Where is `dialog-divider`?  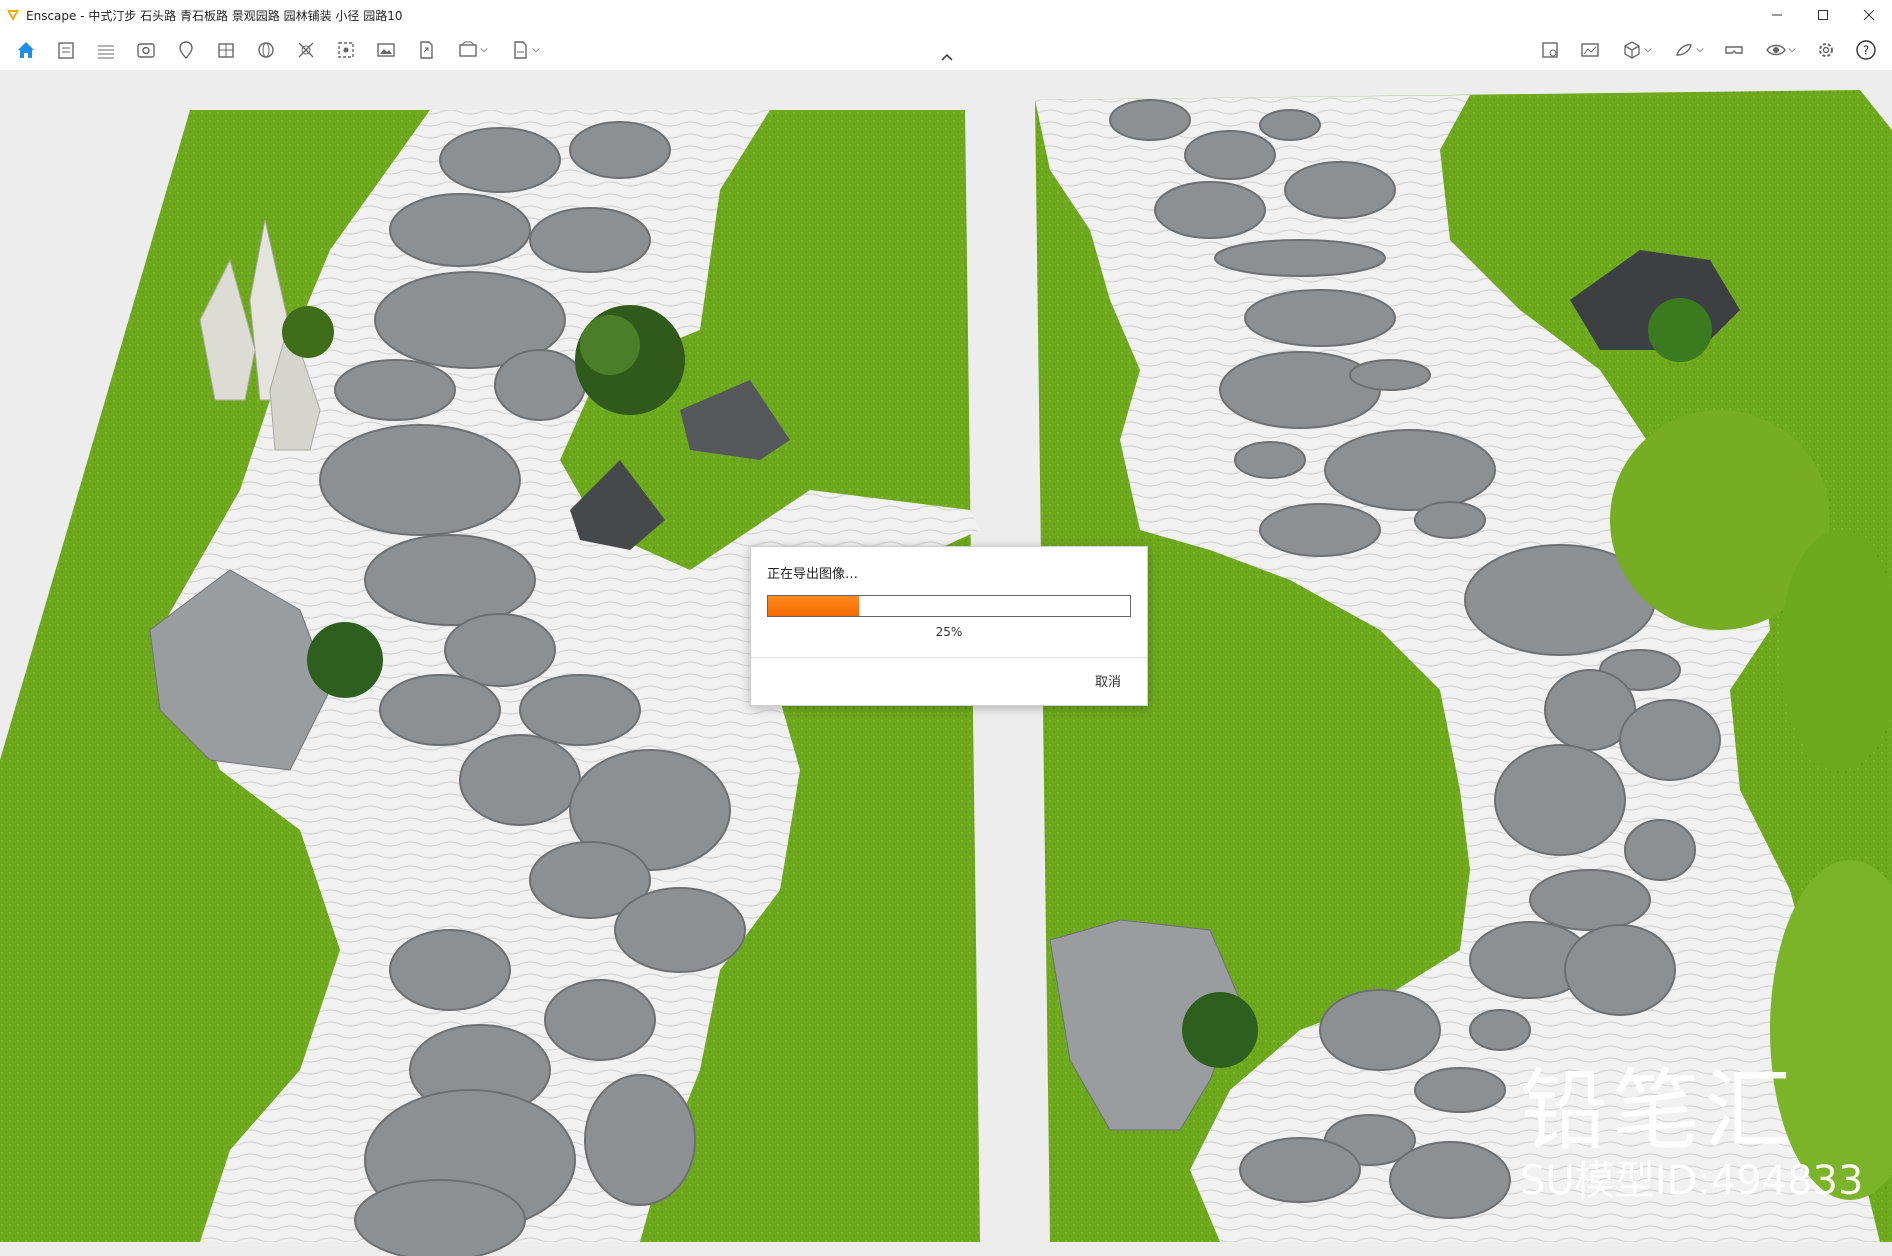 dialog-divider is located at coordinates (949, 657).